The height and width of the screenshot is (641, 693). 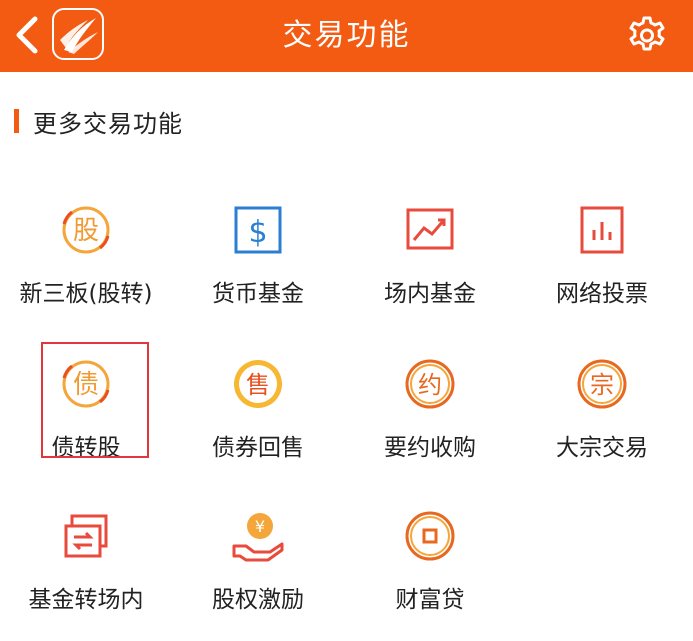 I want to click on share-transfer-icon: 股, so click(x=86, y=230).